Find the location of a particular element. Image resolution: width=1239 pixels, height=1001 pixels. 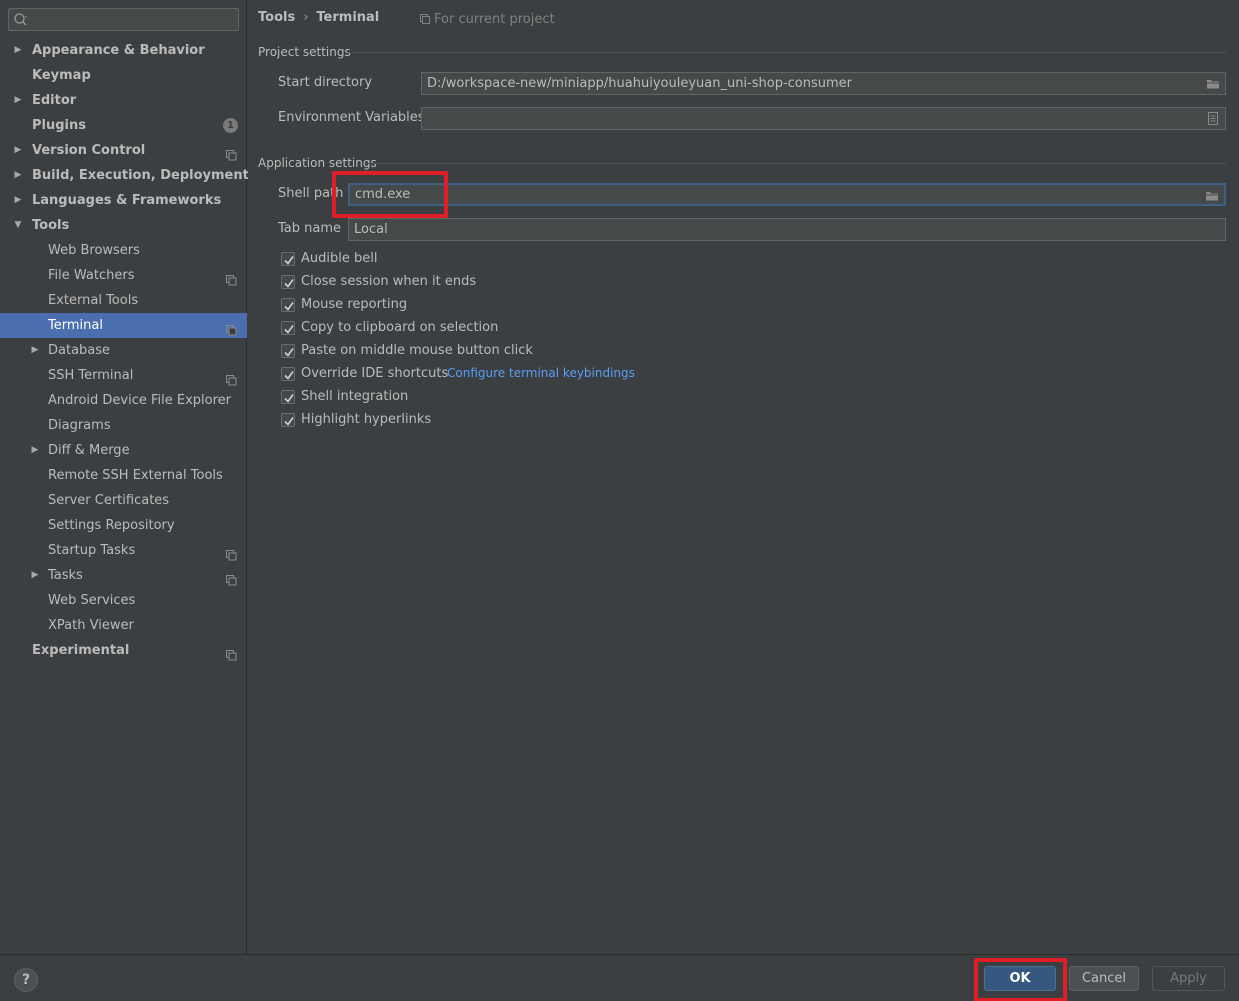

option-label: Override IDE shortcuts is located at coordinates (375, 373).